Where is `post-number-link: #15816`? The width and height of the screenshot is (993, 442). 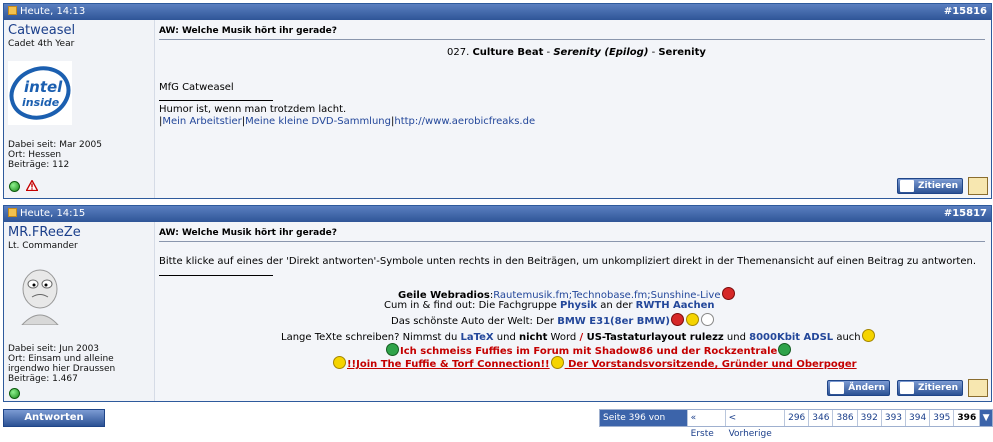
post-number-link: #15816 is located at coordinates (965, 12).